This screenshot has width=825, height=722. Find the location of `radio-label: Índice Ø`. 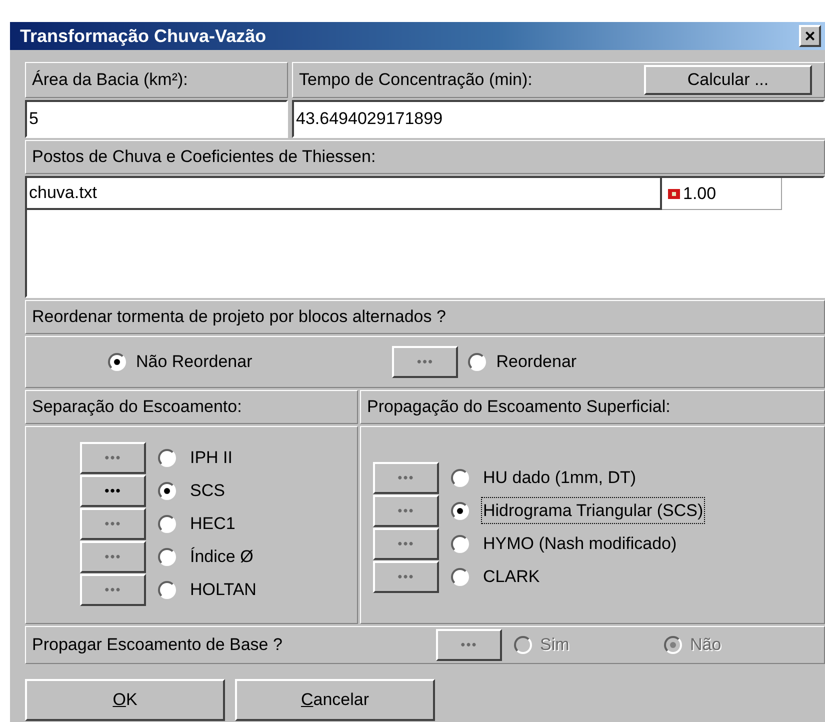

radio-label: Índice Ø is located at coordinates (222, 556).